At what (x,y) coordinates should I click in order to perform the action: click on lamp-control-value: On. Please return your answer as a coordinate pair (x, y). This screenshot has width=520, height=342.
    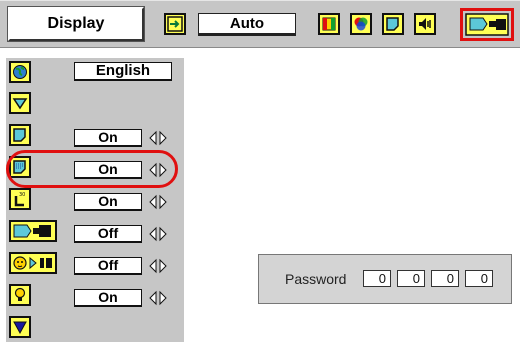
    Looking at the image, I should click on (108, 298).